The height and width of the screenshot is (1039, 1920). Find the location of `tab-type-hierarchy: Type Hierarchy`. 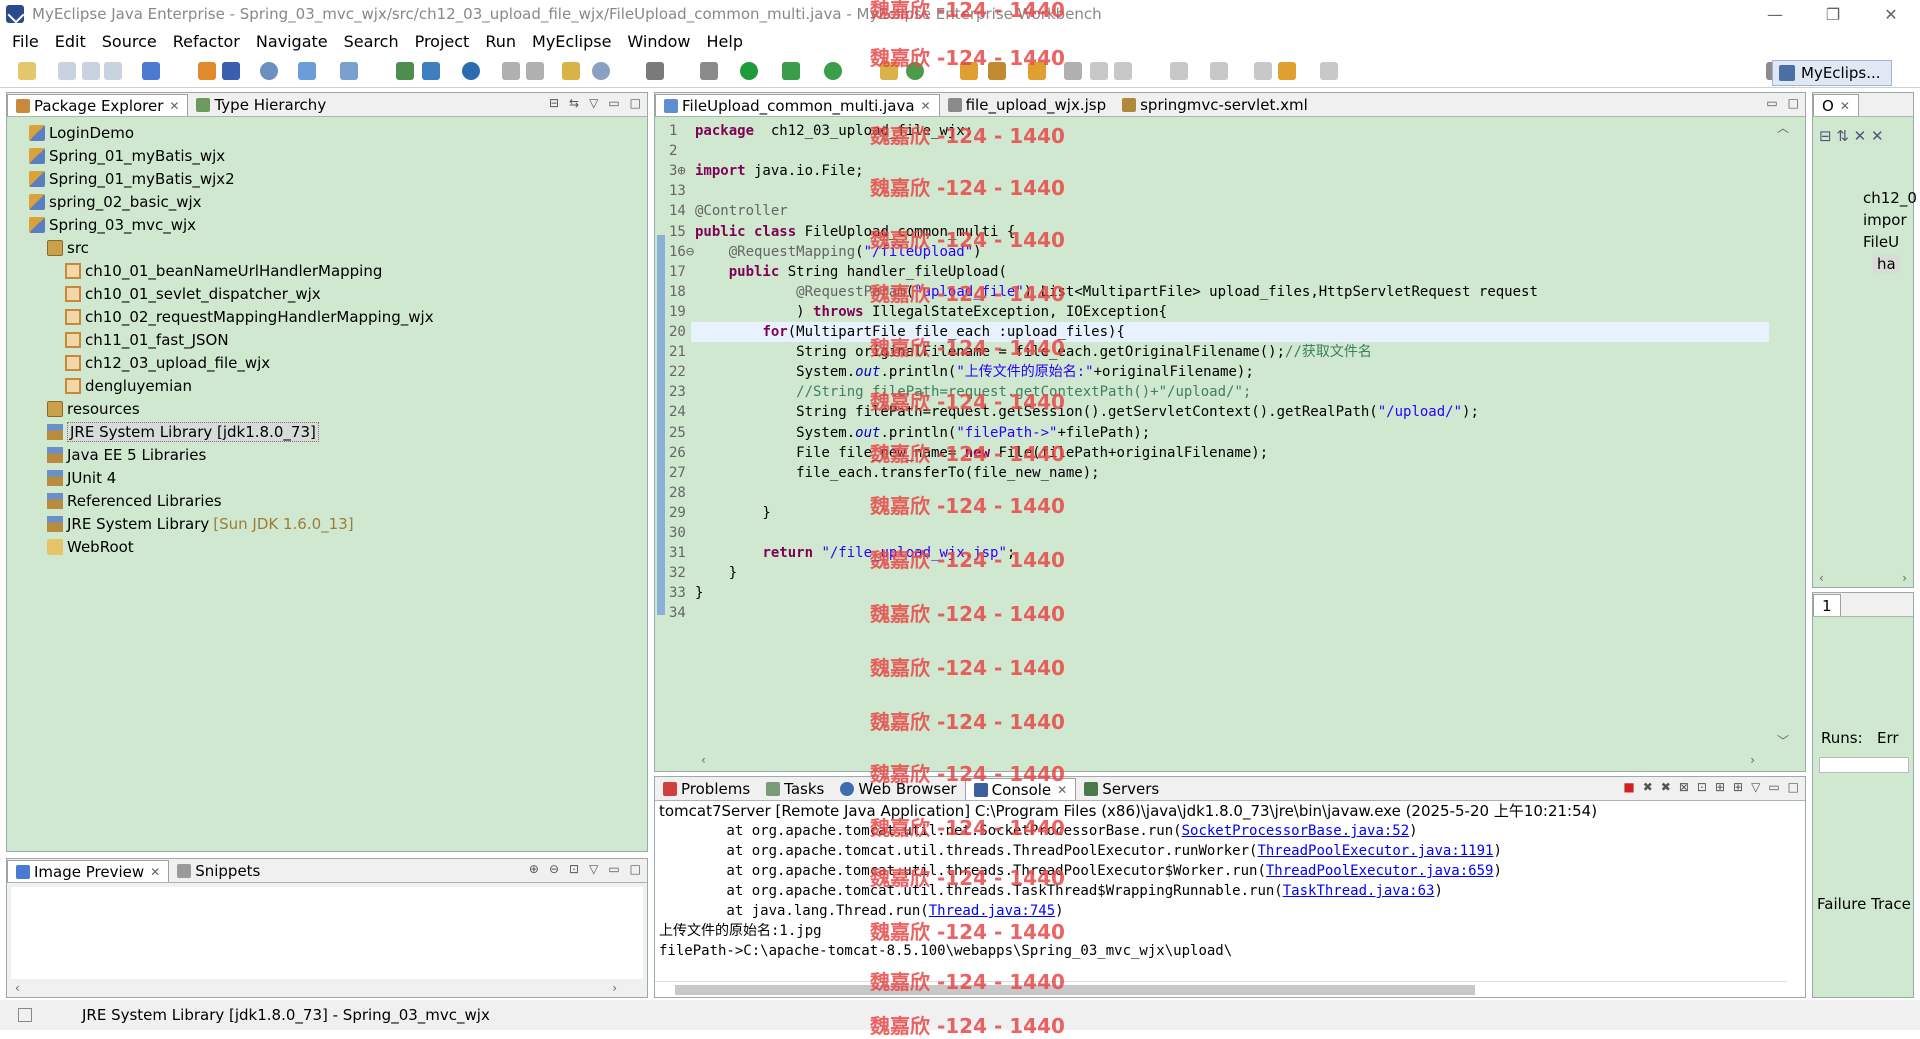

tab-type-hierarchy: Type Hierarchy is located at coordinates (261, 105).